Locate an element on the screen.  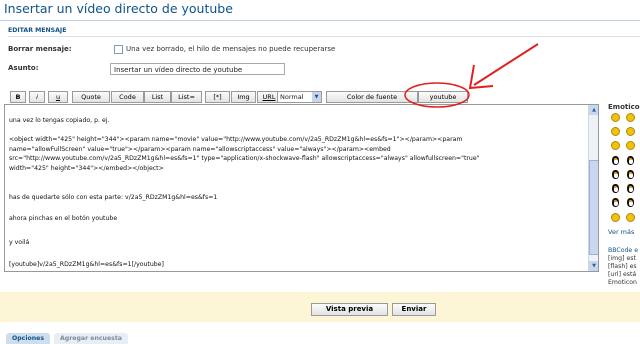
url-status: [url] está is located at coordinates (622, 274).